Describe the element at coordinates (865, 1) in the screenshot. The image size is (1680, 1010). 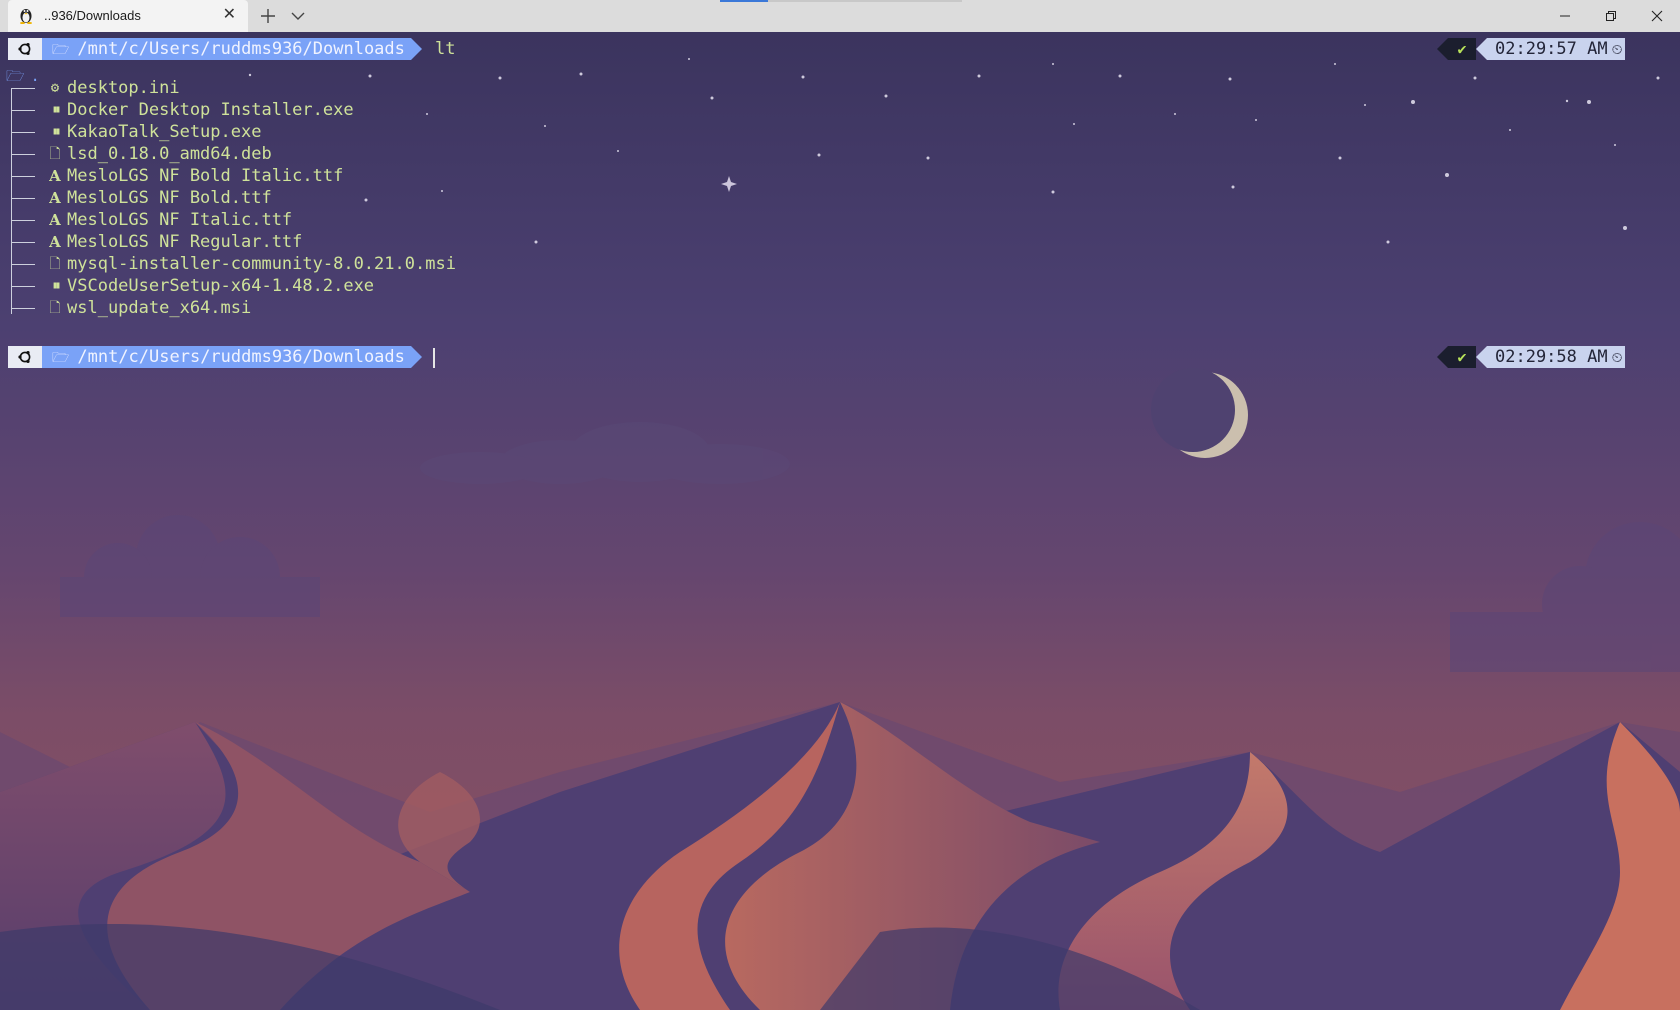
I see `progress-track` at that location.